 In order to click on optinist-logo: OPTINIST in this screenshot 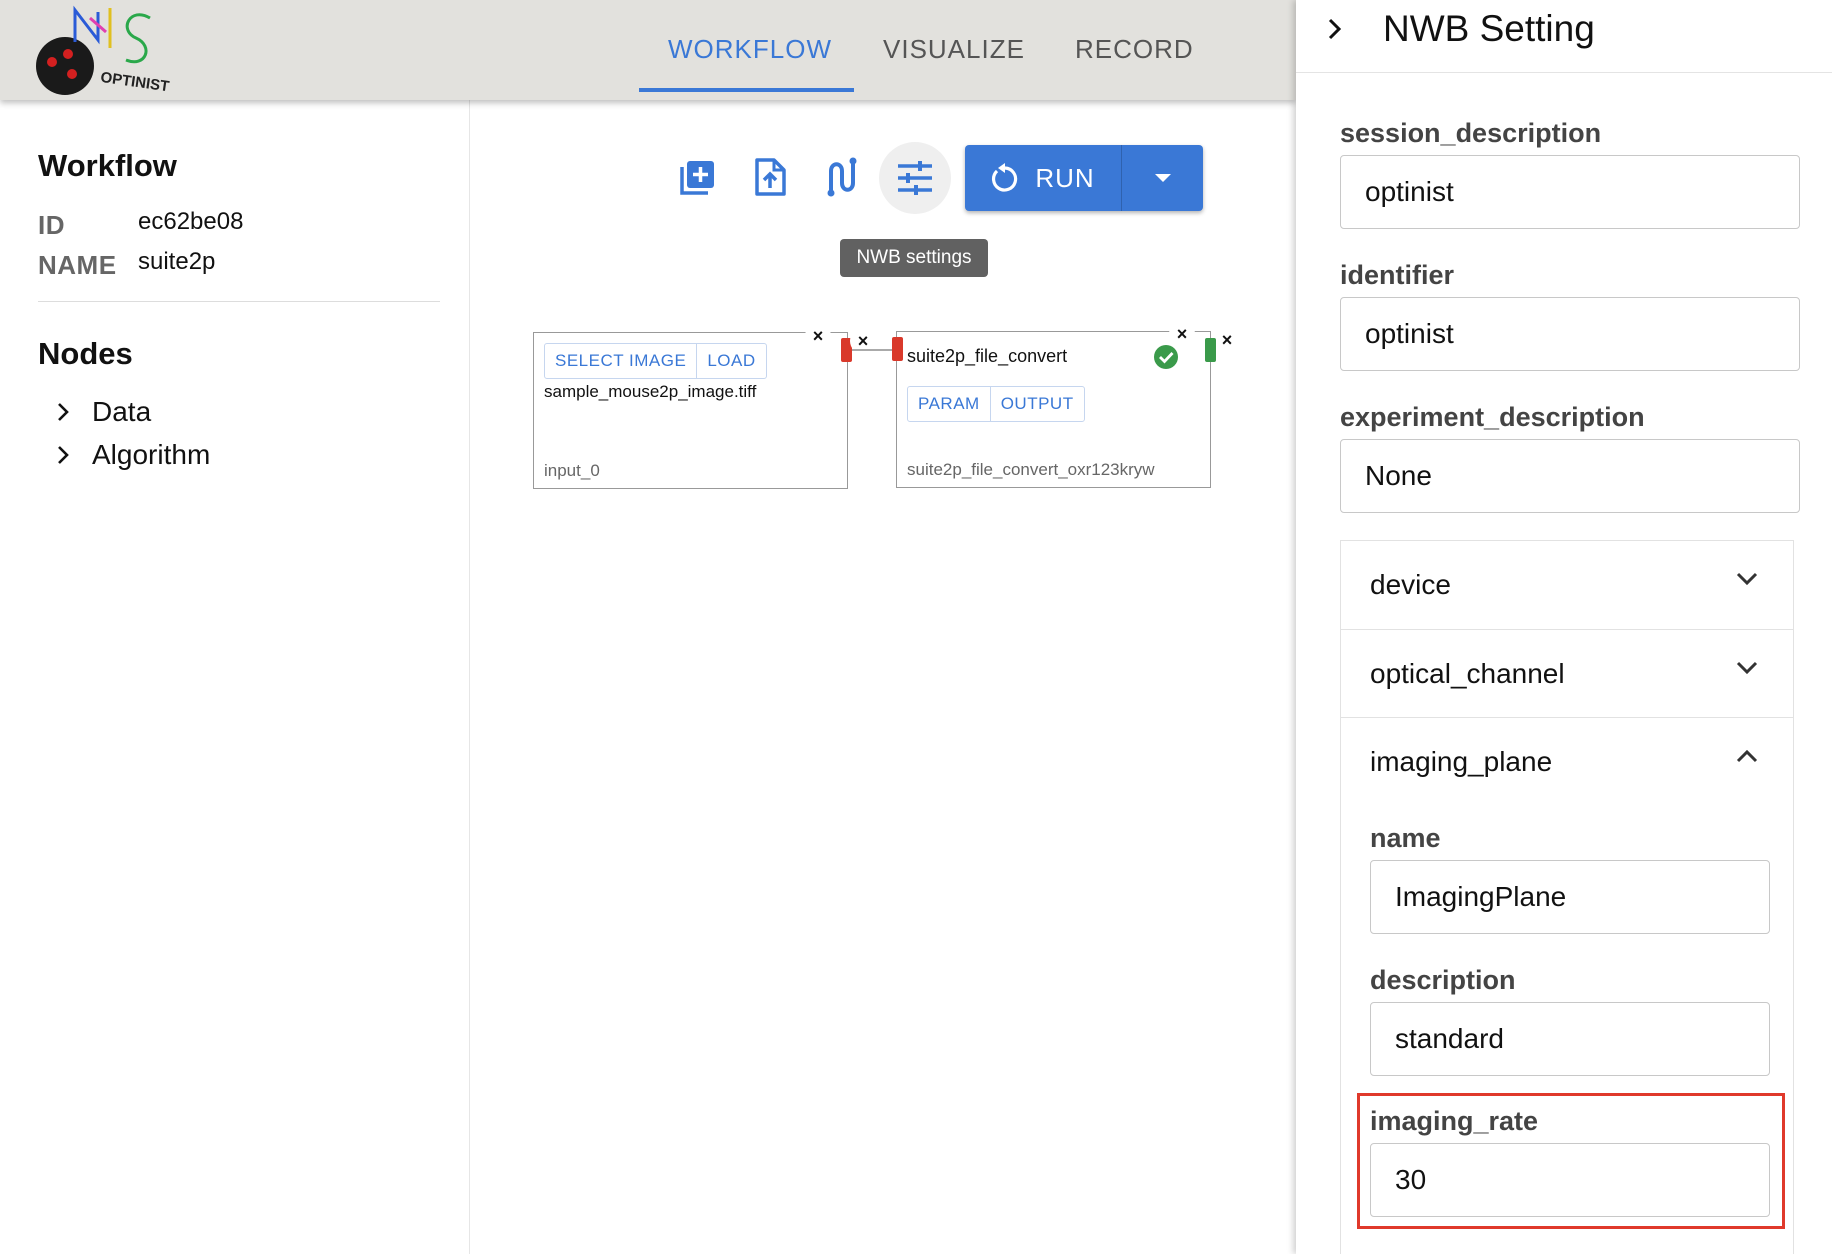, I will do `click(105, 50)`.